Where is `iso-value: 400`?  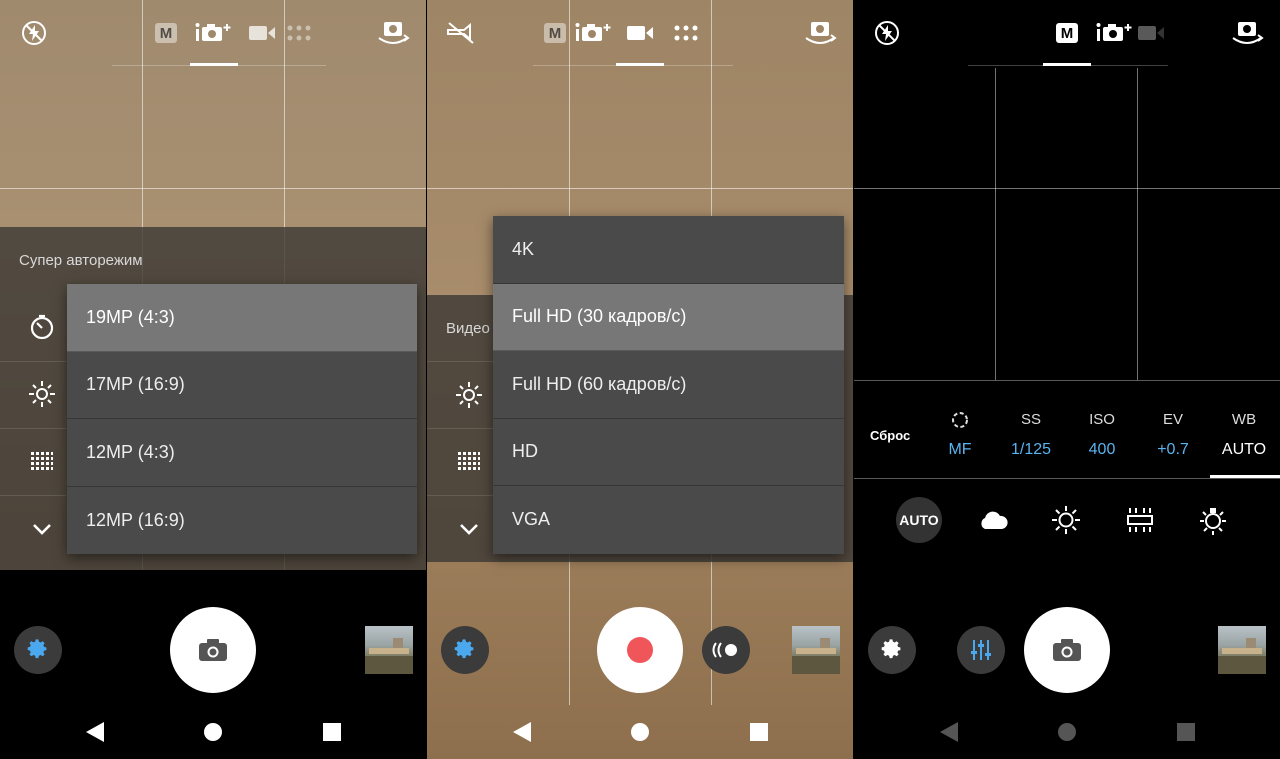
iso-value: 400 is located at coordinates (1102, 449).